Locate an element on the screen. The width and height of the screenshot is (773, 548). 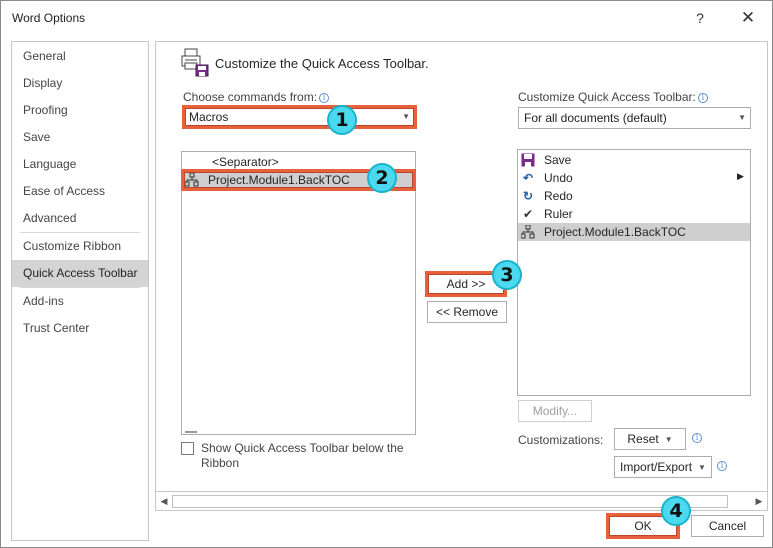
scrollbar-thumb is located at coordinates (450, 501).